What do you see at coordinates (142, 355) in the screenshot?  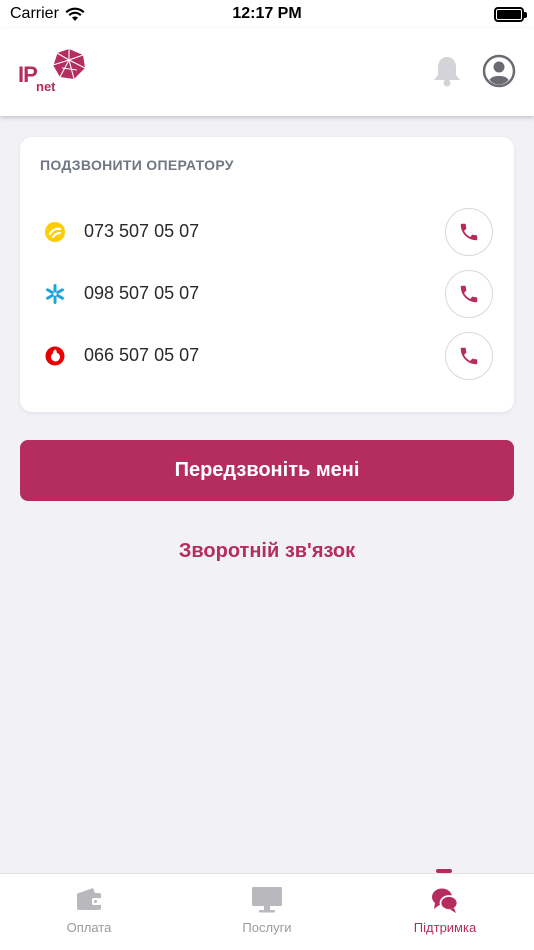 I see `phone-number: 066 507 05 07` at bounding box center [142, 355].